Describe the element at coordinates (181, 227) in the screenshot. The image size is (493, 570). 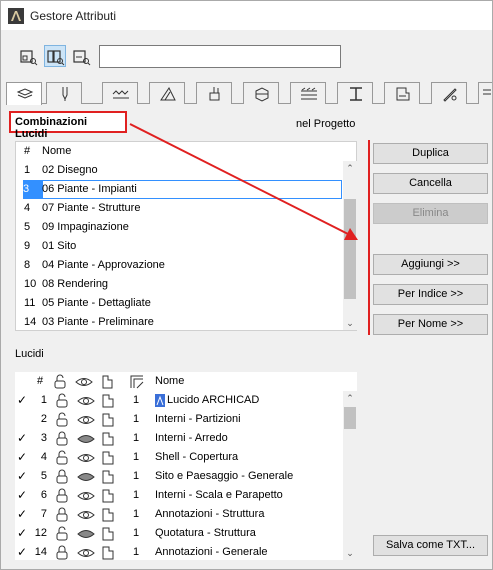
I see `list-item: 5 09 Impaginazione` at that location.